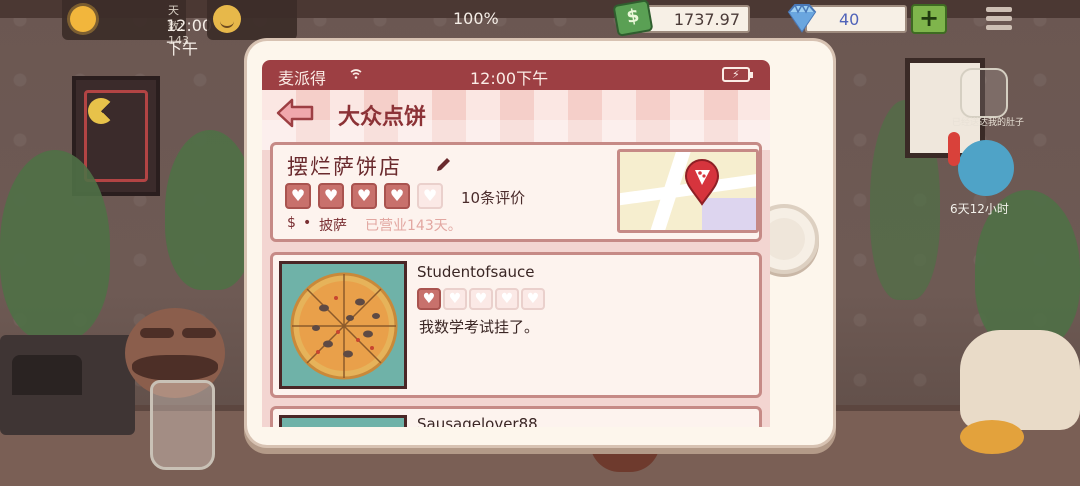 The height and width of the screenshot is (486, 1080). What do you see at coordinates (182, 425) in the screenshot?
I see `counter-jar` at bounding box center [182, 425].